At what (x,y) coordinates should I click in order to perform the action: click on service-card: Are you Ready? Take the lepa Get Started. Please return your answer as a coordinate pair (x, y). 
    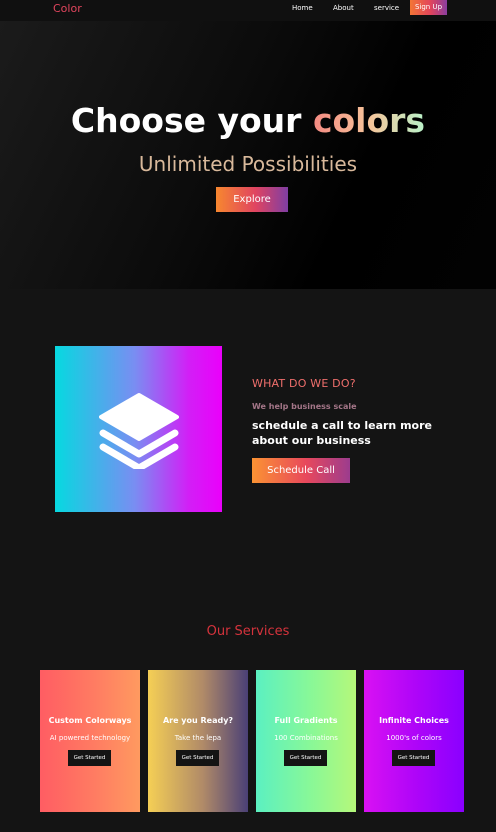
    Looking at the image, I should click on (198, 741).